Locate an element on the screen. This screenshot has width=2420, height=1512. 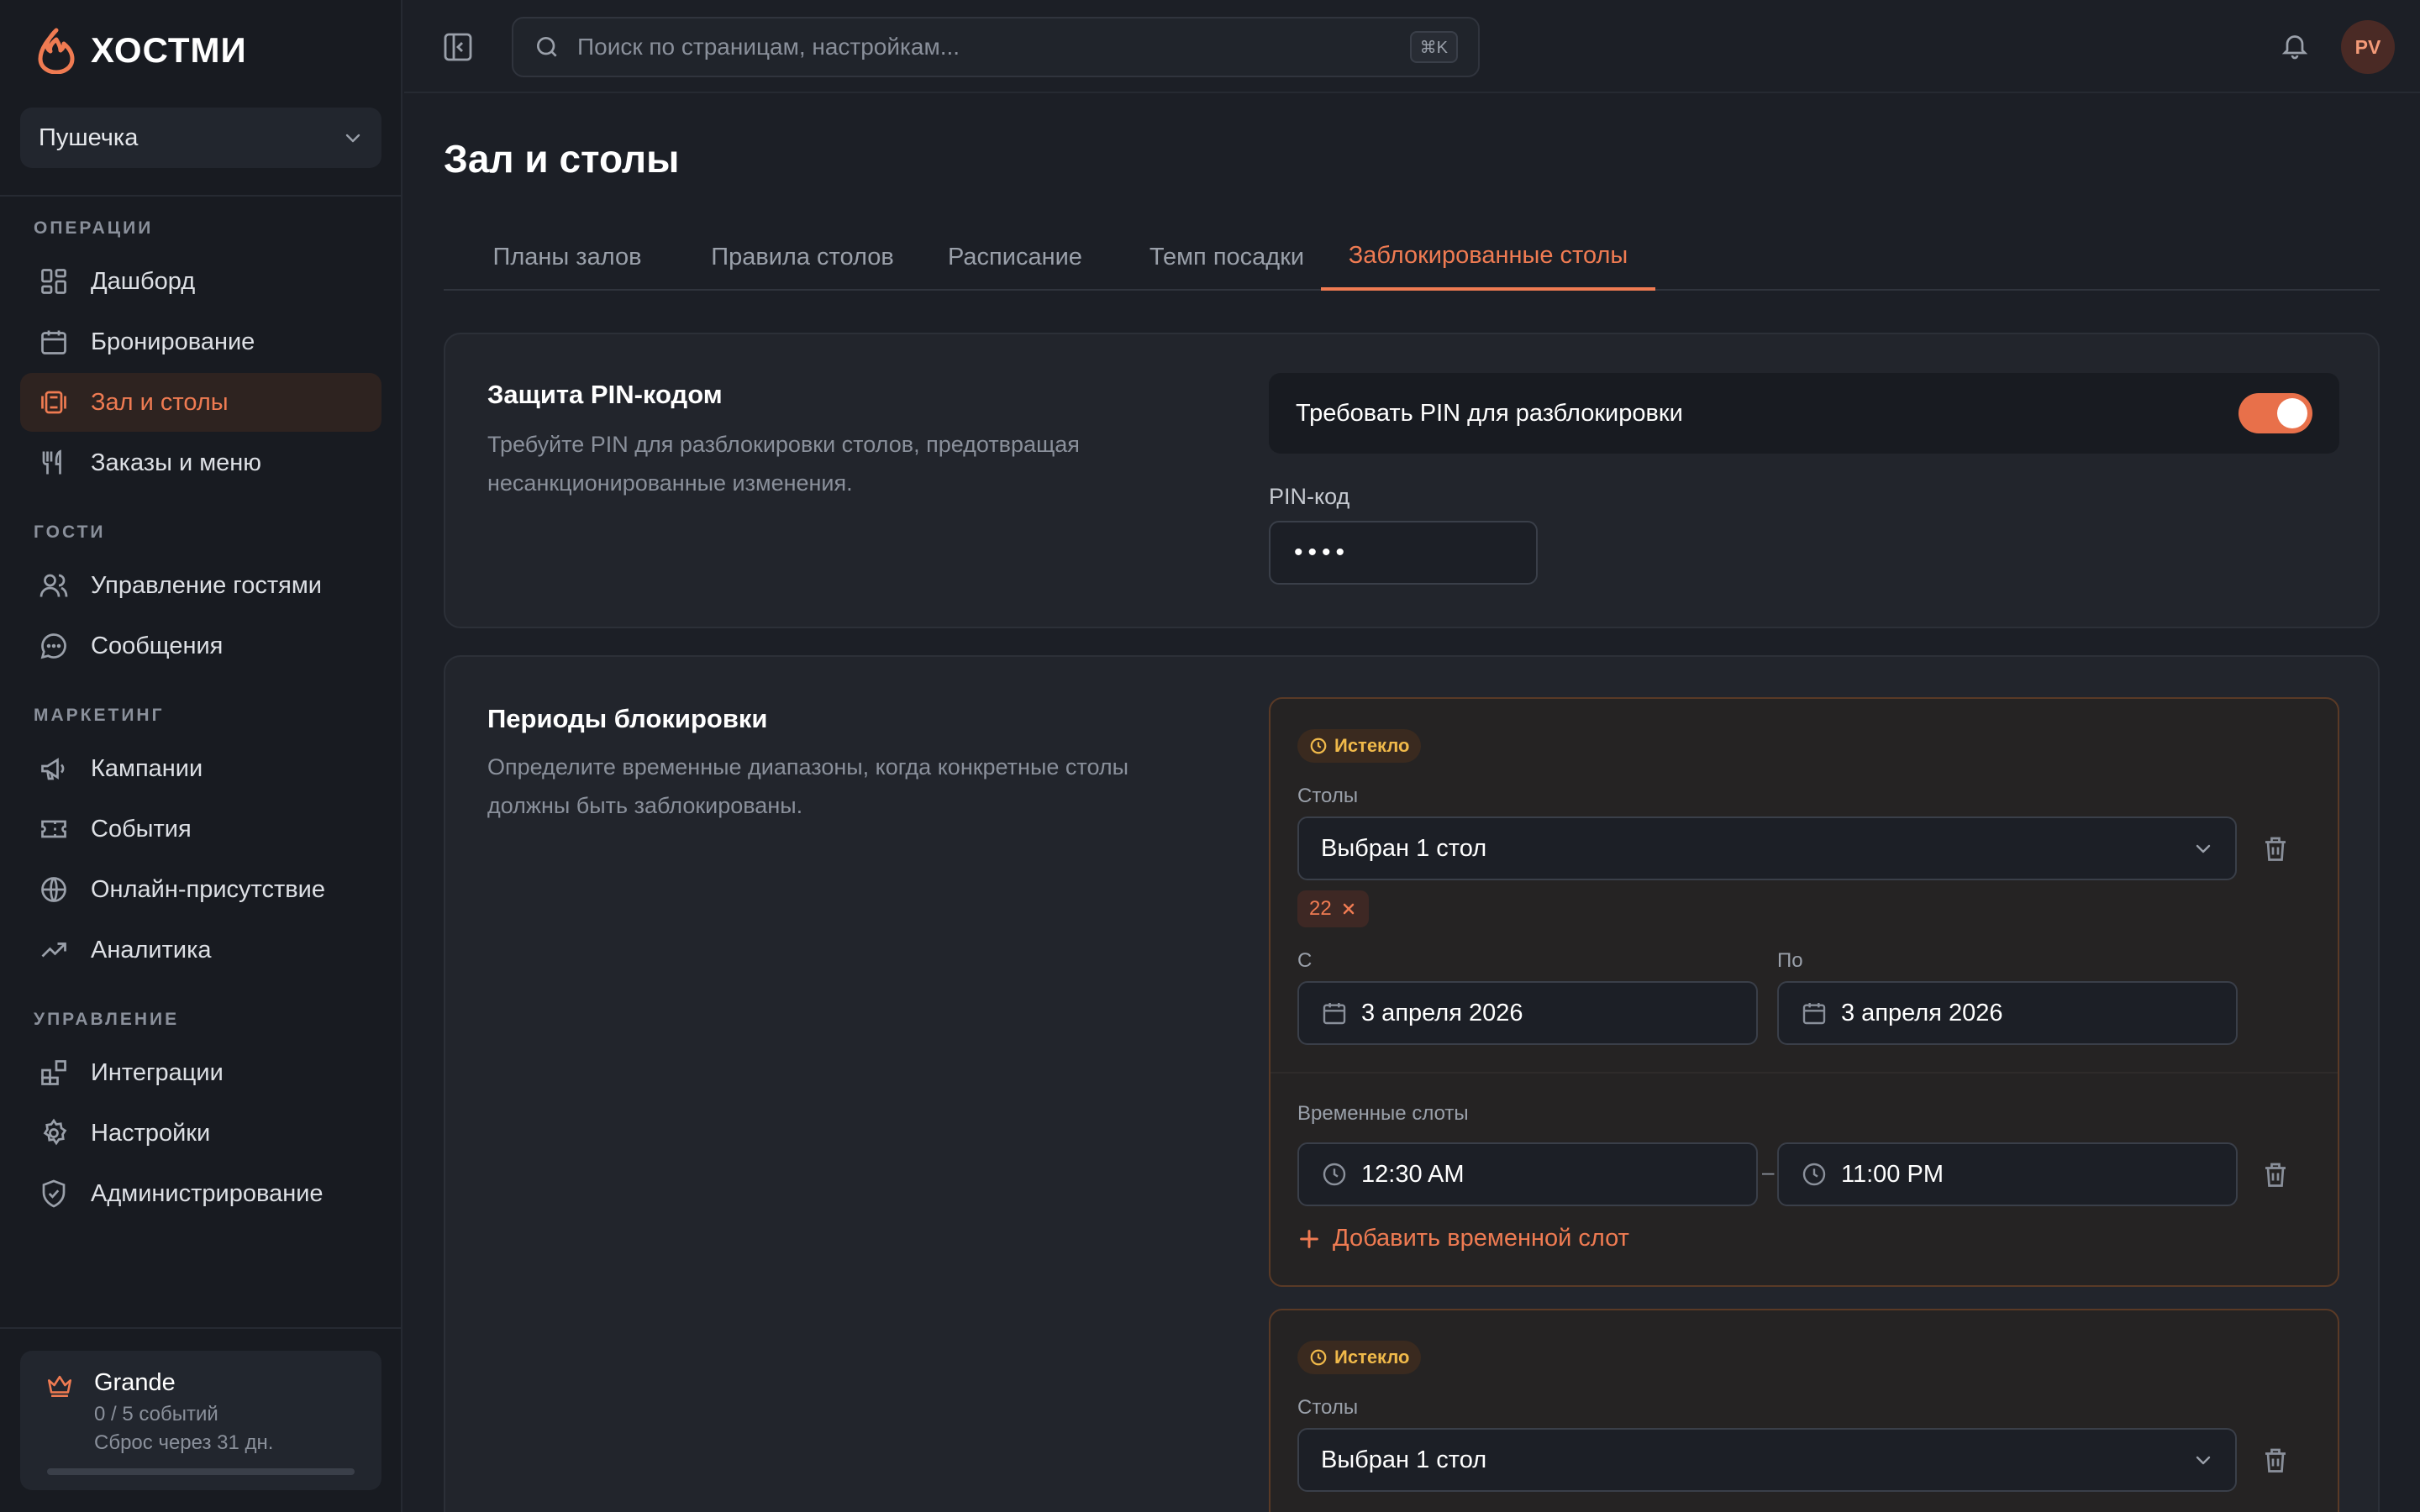
shield-icon is located at coordinates (54, 1193).